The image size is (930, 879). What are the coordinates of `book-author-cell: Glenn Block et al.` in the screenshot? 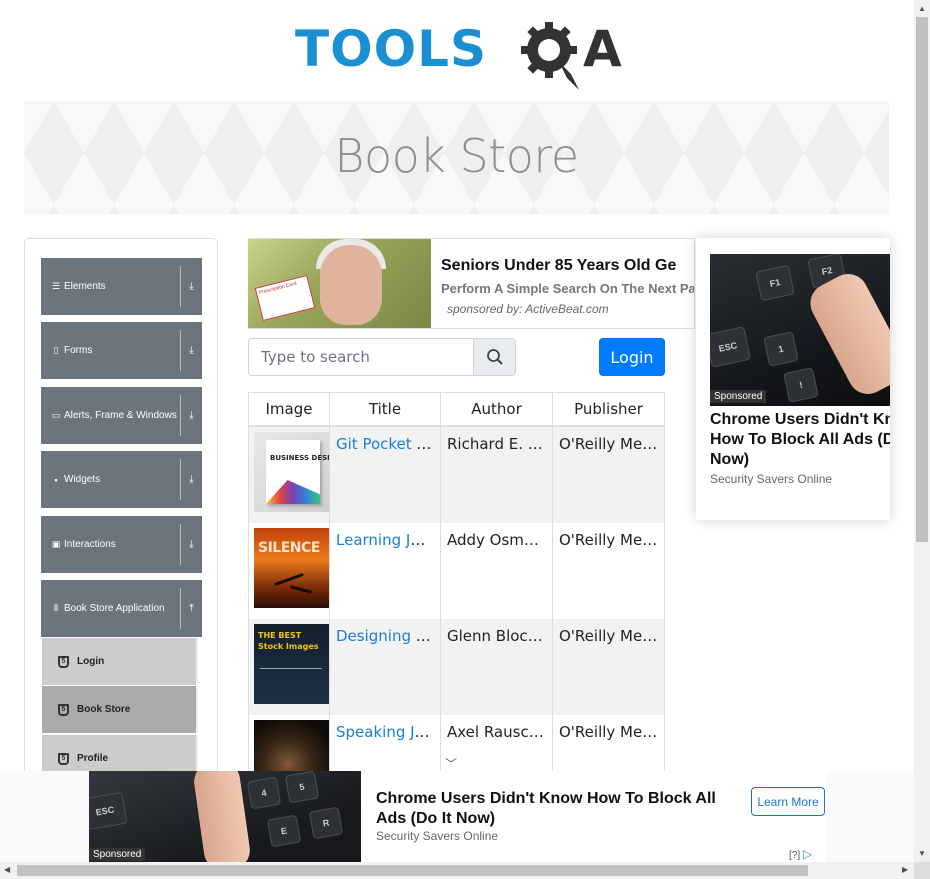 It's located at (497, 667).